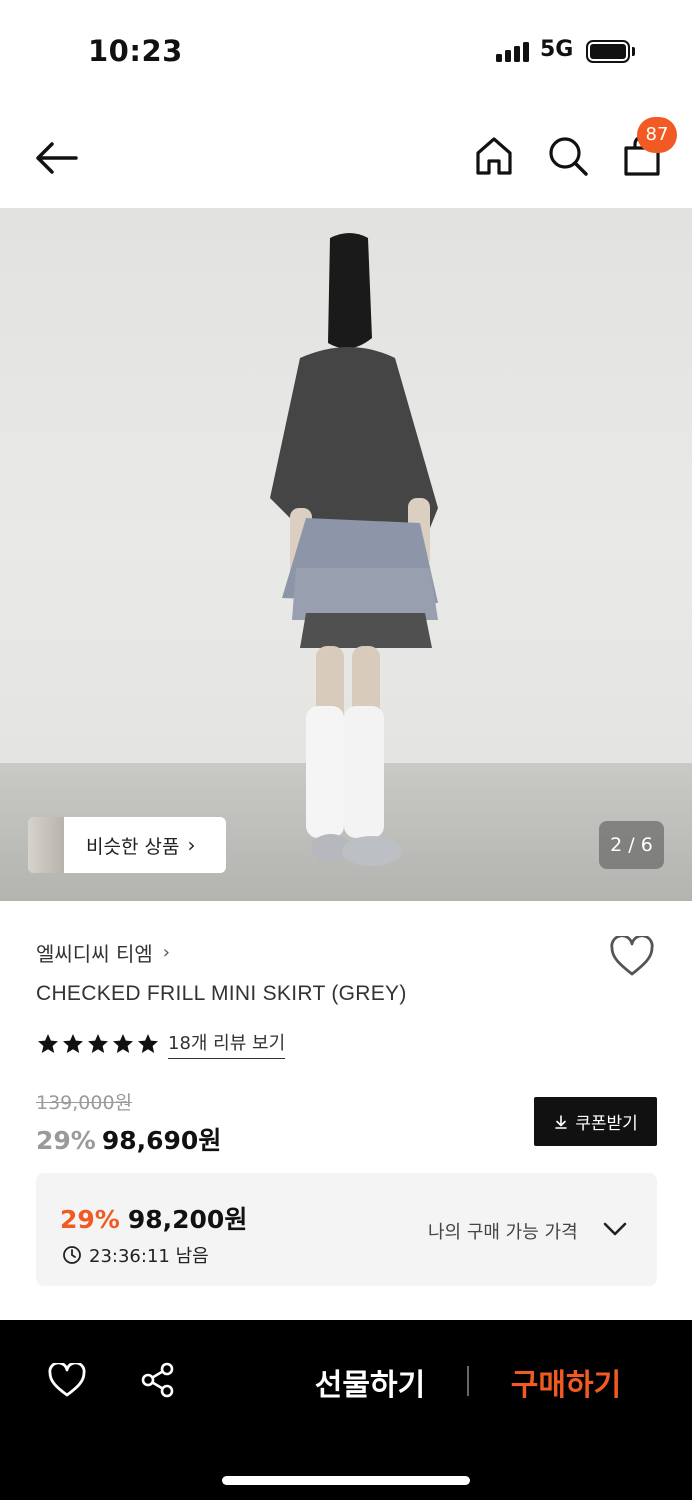  Describe the element at coordinates (370, 1382) in the screenshot. I see `gift-button: 선물하기` at that location.